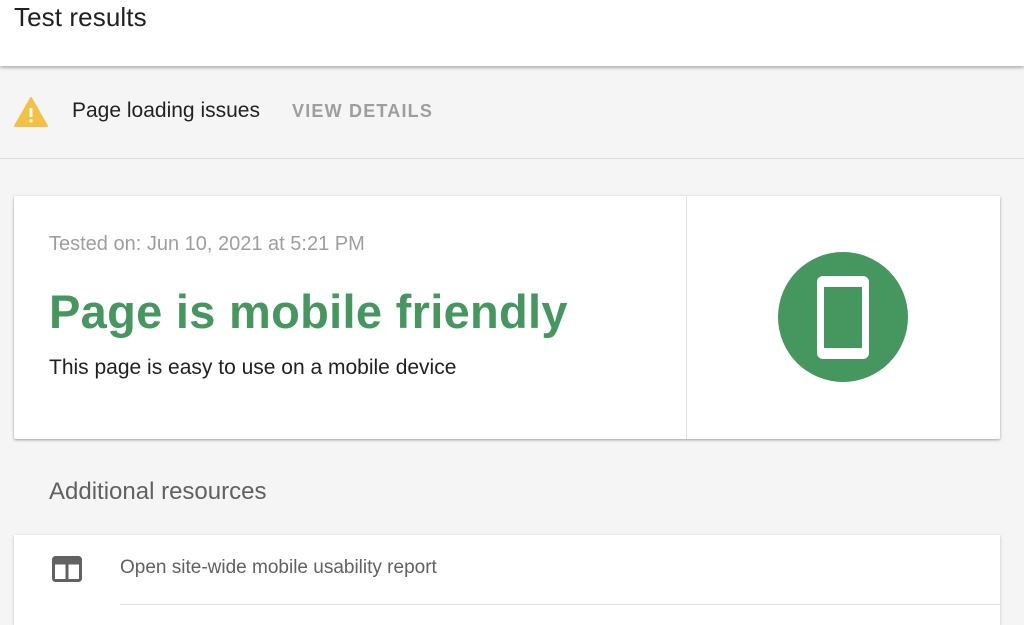 Image resolution: width=1024 pixels, height=625 pixels. Describe the element at coordinates (308, 311) in the screenshot. I see `verdict-heading: Page is mobile friendly` at that location.